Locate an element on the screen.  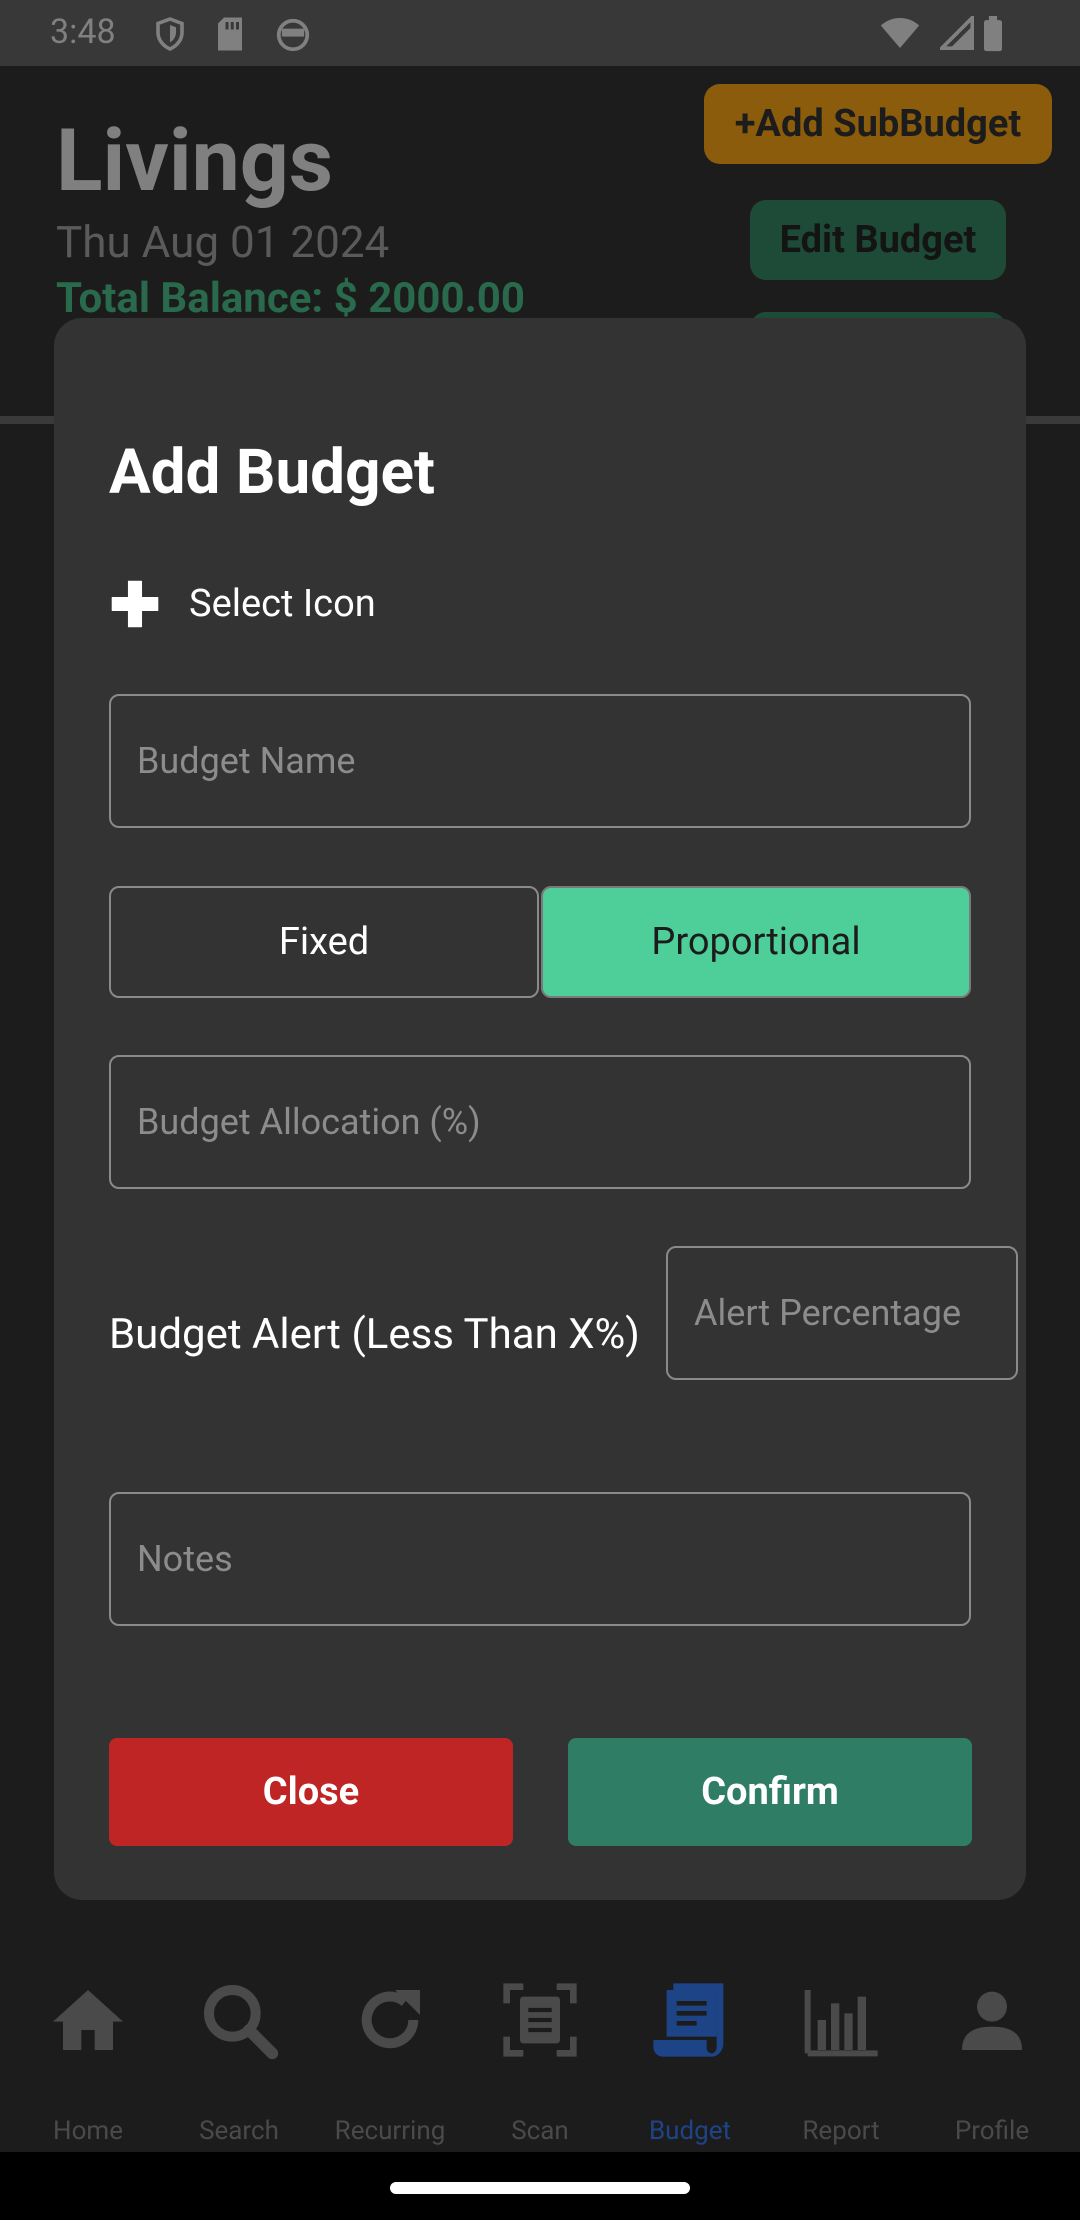
nav-item-search: Search is located at coordinates (239, 2055).